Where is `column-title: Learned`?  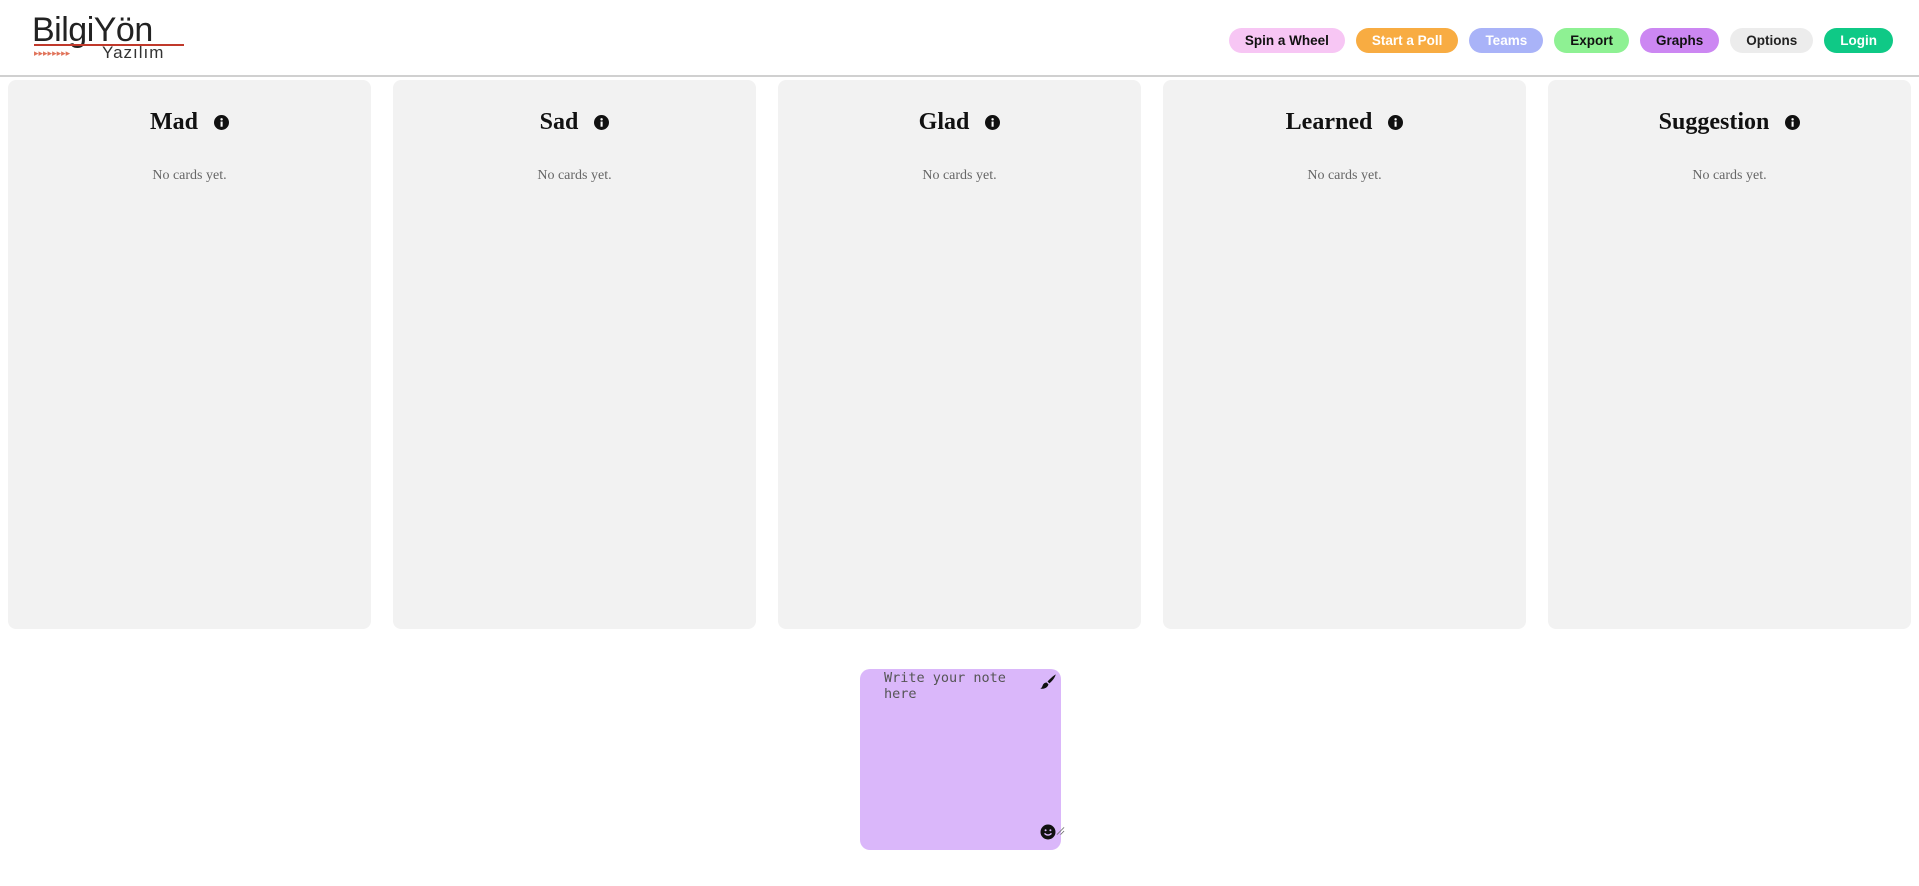
column-title: Learned is located at coordinates (1329, 122).